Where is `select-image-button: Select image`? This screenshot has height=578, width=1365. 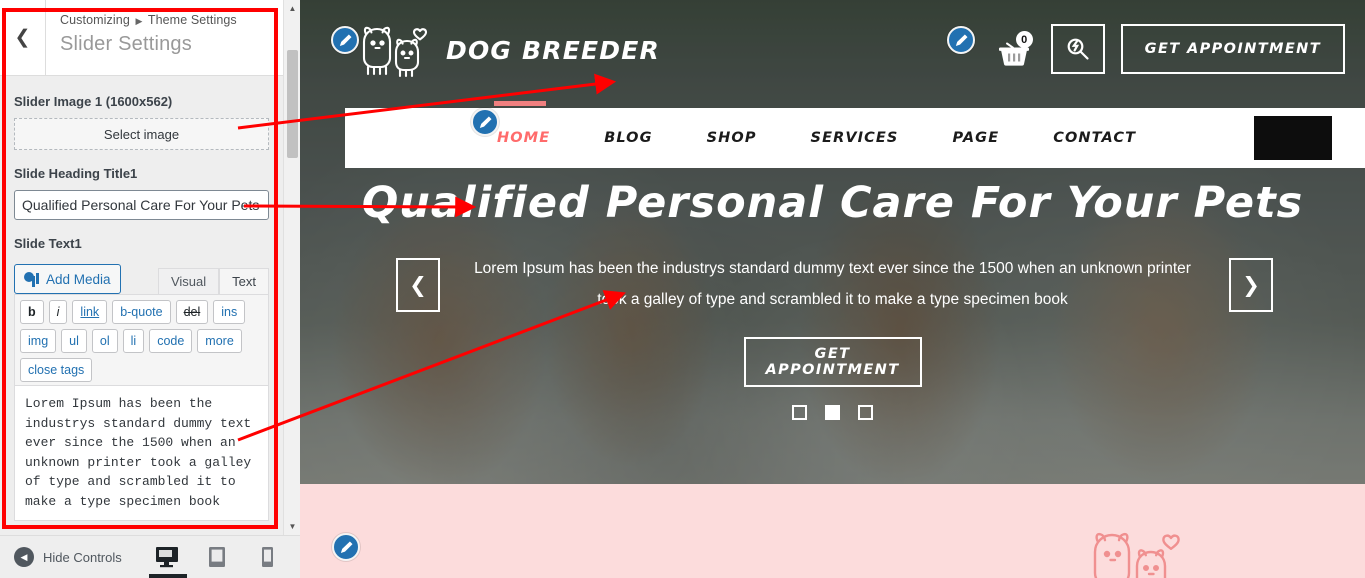 select-image-button: Select image is located at coordinates (141, 134).